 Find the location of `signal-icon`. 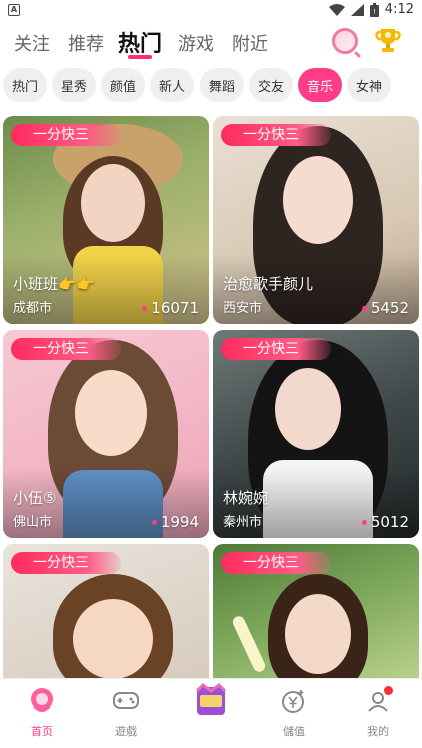

signal-icon is located at coordinates (357, 9).